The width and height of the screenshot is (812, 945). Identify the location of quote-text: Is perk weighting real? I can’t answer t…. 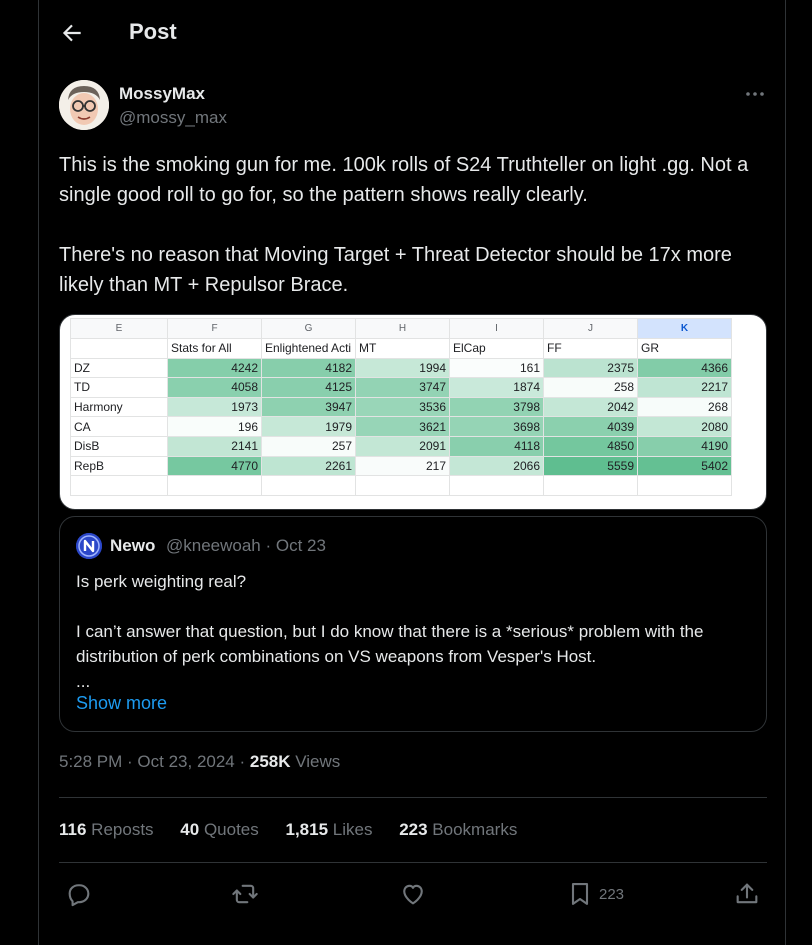
(390, 631).